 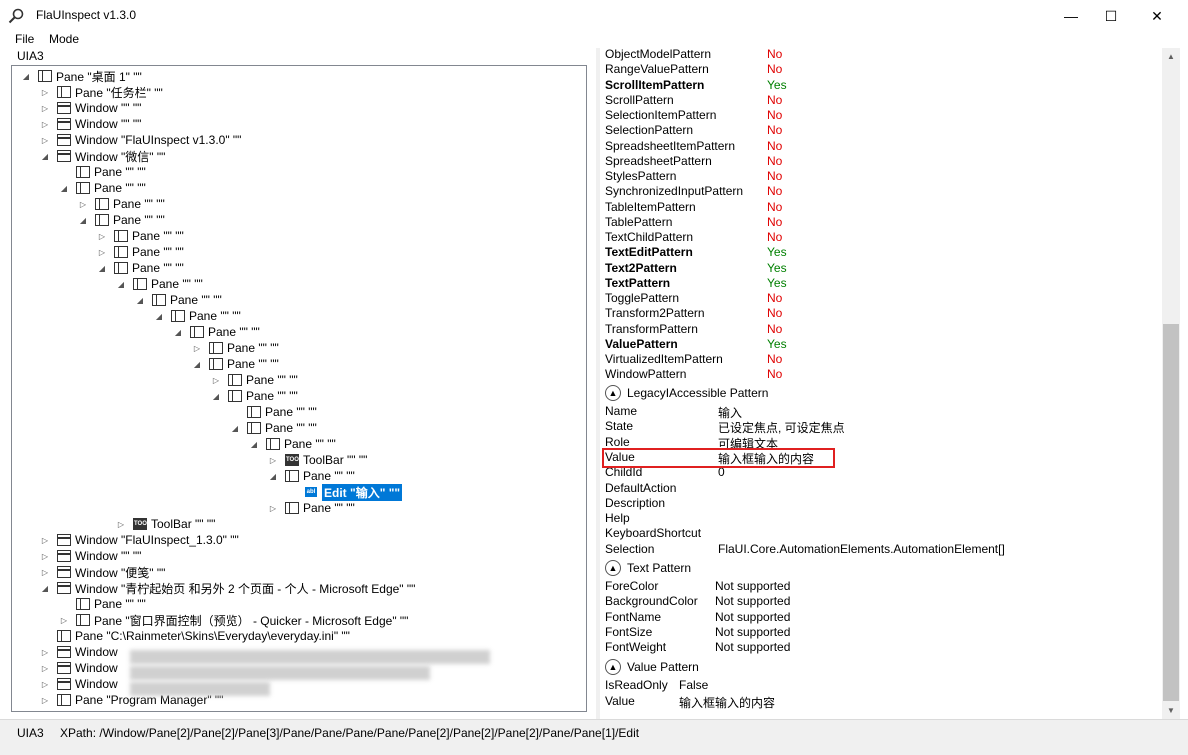 What do you see at coordinates (686, 393) in the screenshot?
I see `section-header-legacy: ▲ LegacyIAccessible Pattern` at bounding box center [686, 393].